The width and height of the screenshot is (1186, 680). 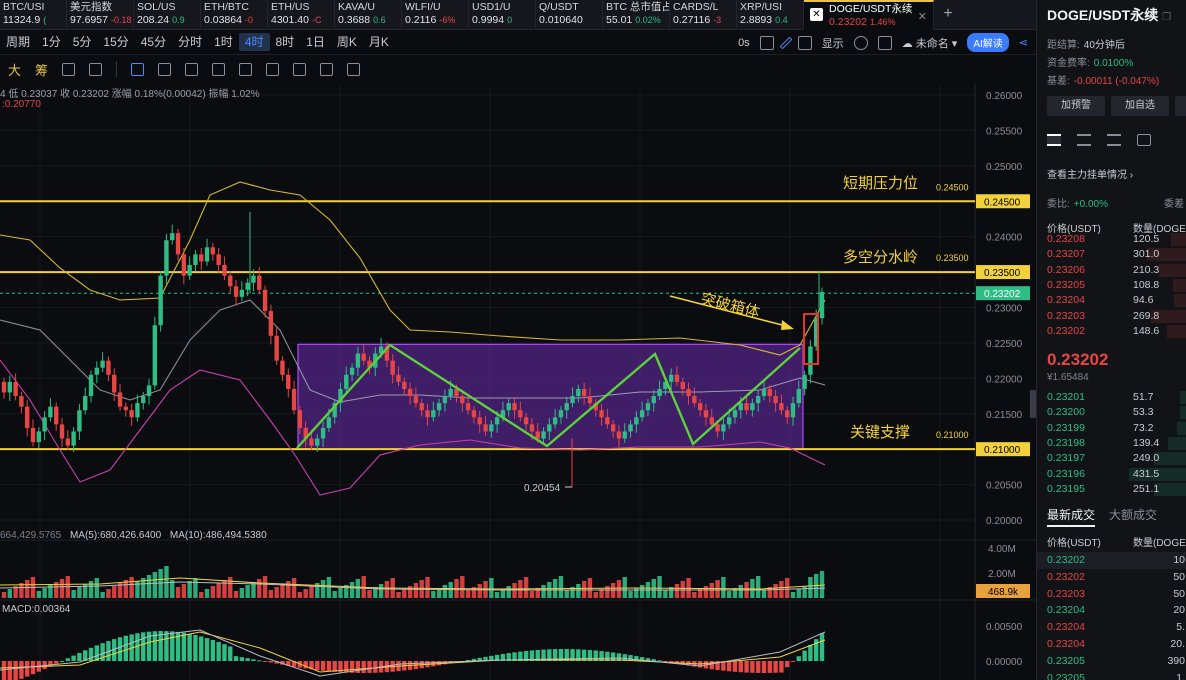 What do you see at coordinates (1180, 675) in the screenshot?
I see `trade-qty: 1.` at bounding box center [1180, 675].